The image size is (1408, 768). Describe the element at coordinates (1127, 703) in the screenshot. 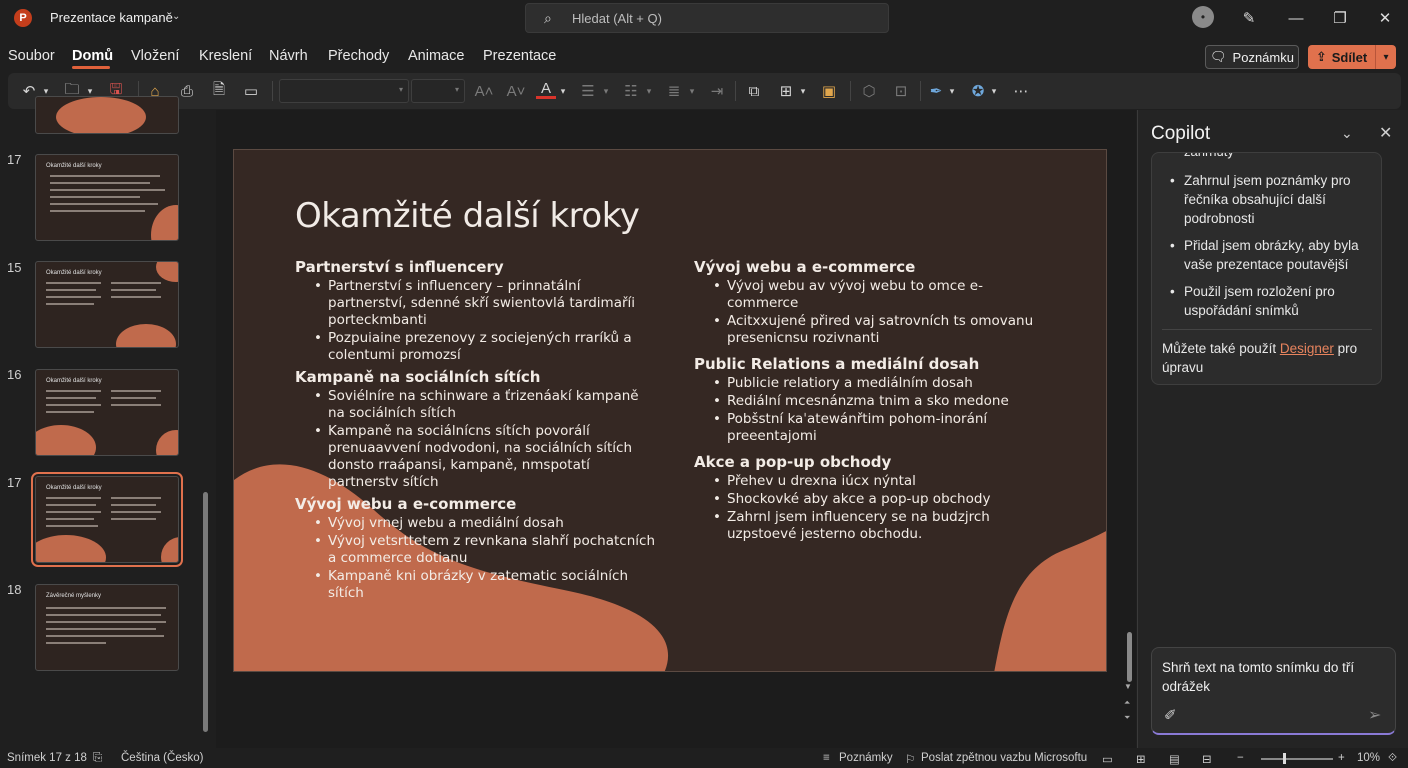

I see `previous-slide-icon: ⏶` at that location.